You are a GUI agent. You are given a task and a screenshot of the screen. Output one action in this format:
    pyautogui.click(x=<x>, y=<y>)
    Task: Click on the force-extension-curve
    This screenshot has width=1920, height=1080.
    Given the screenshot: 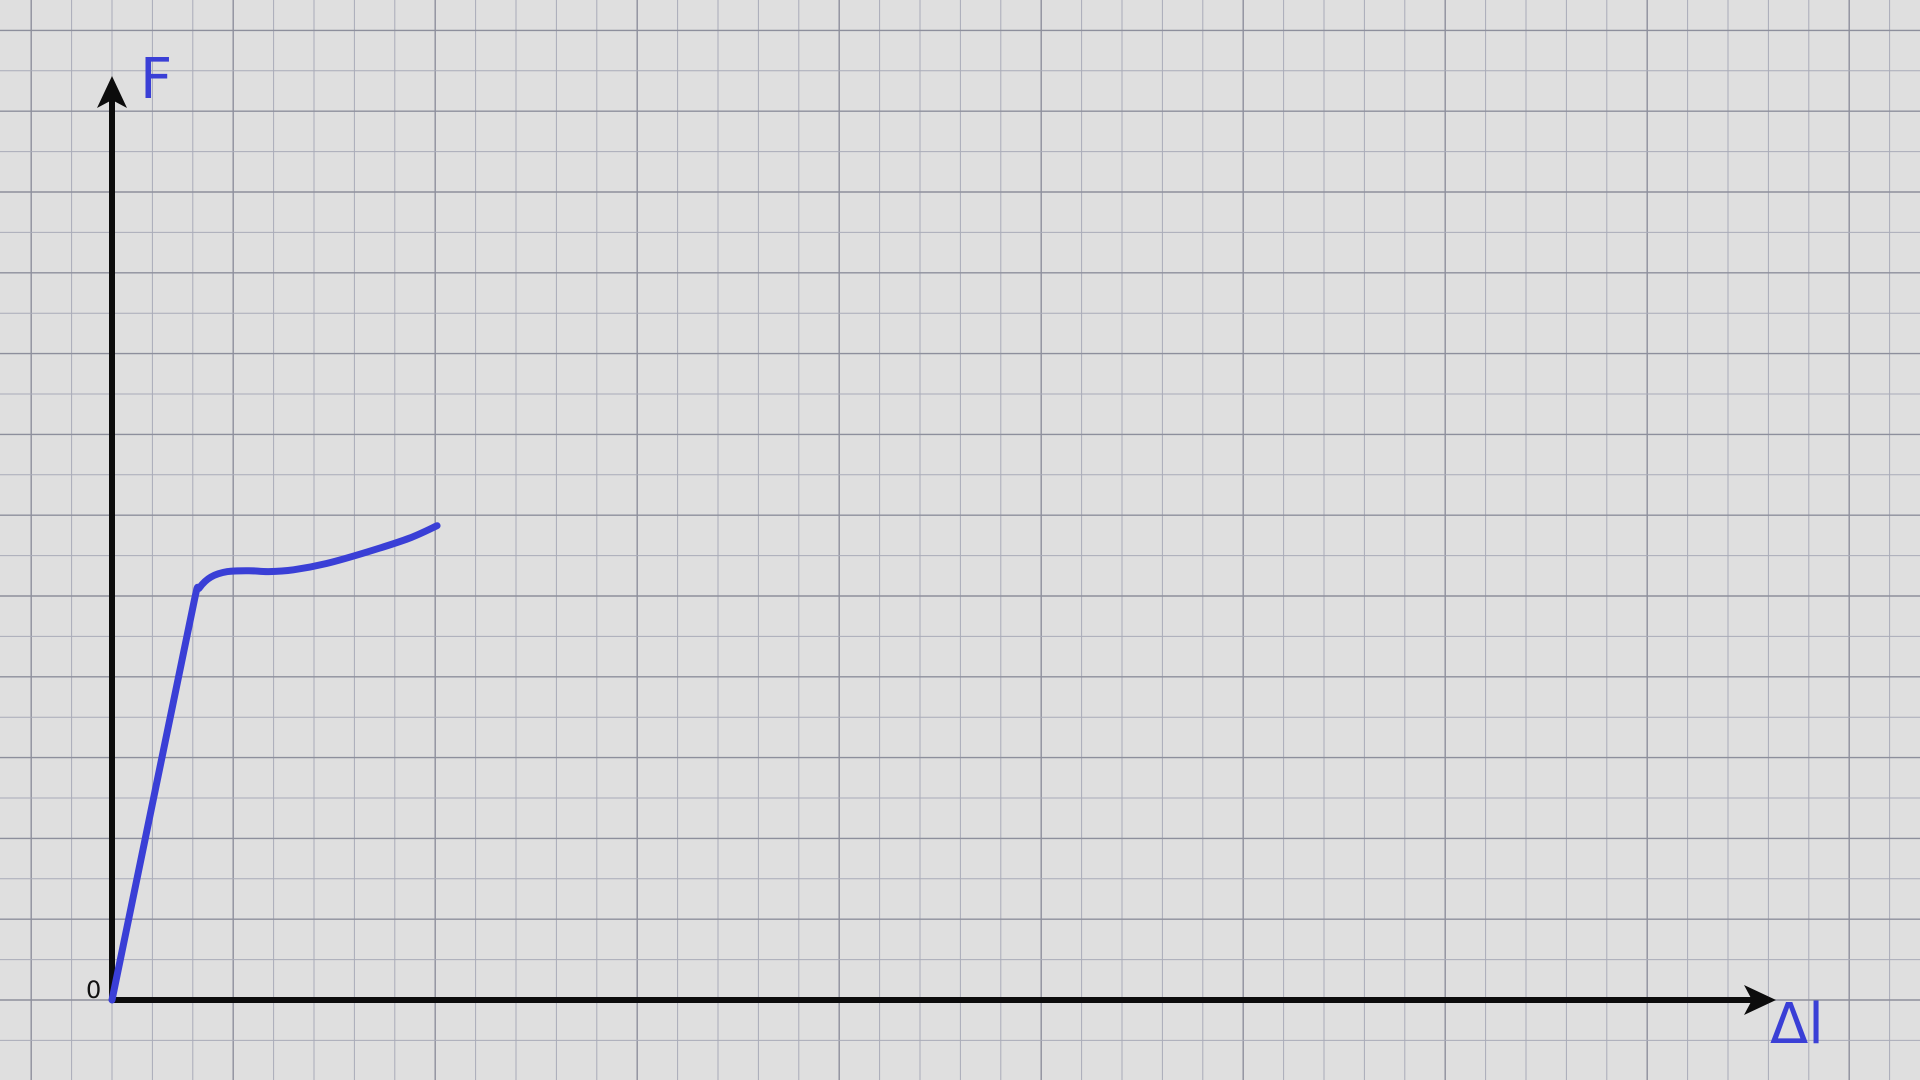 What is the action you would take?
    pyautogui.click(x=274, y=763)
    